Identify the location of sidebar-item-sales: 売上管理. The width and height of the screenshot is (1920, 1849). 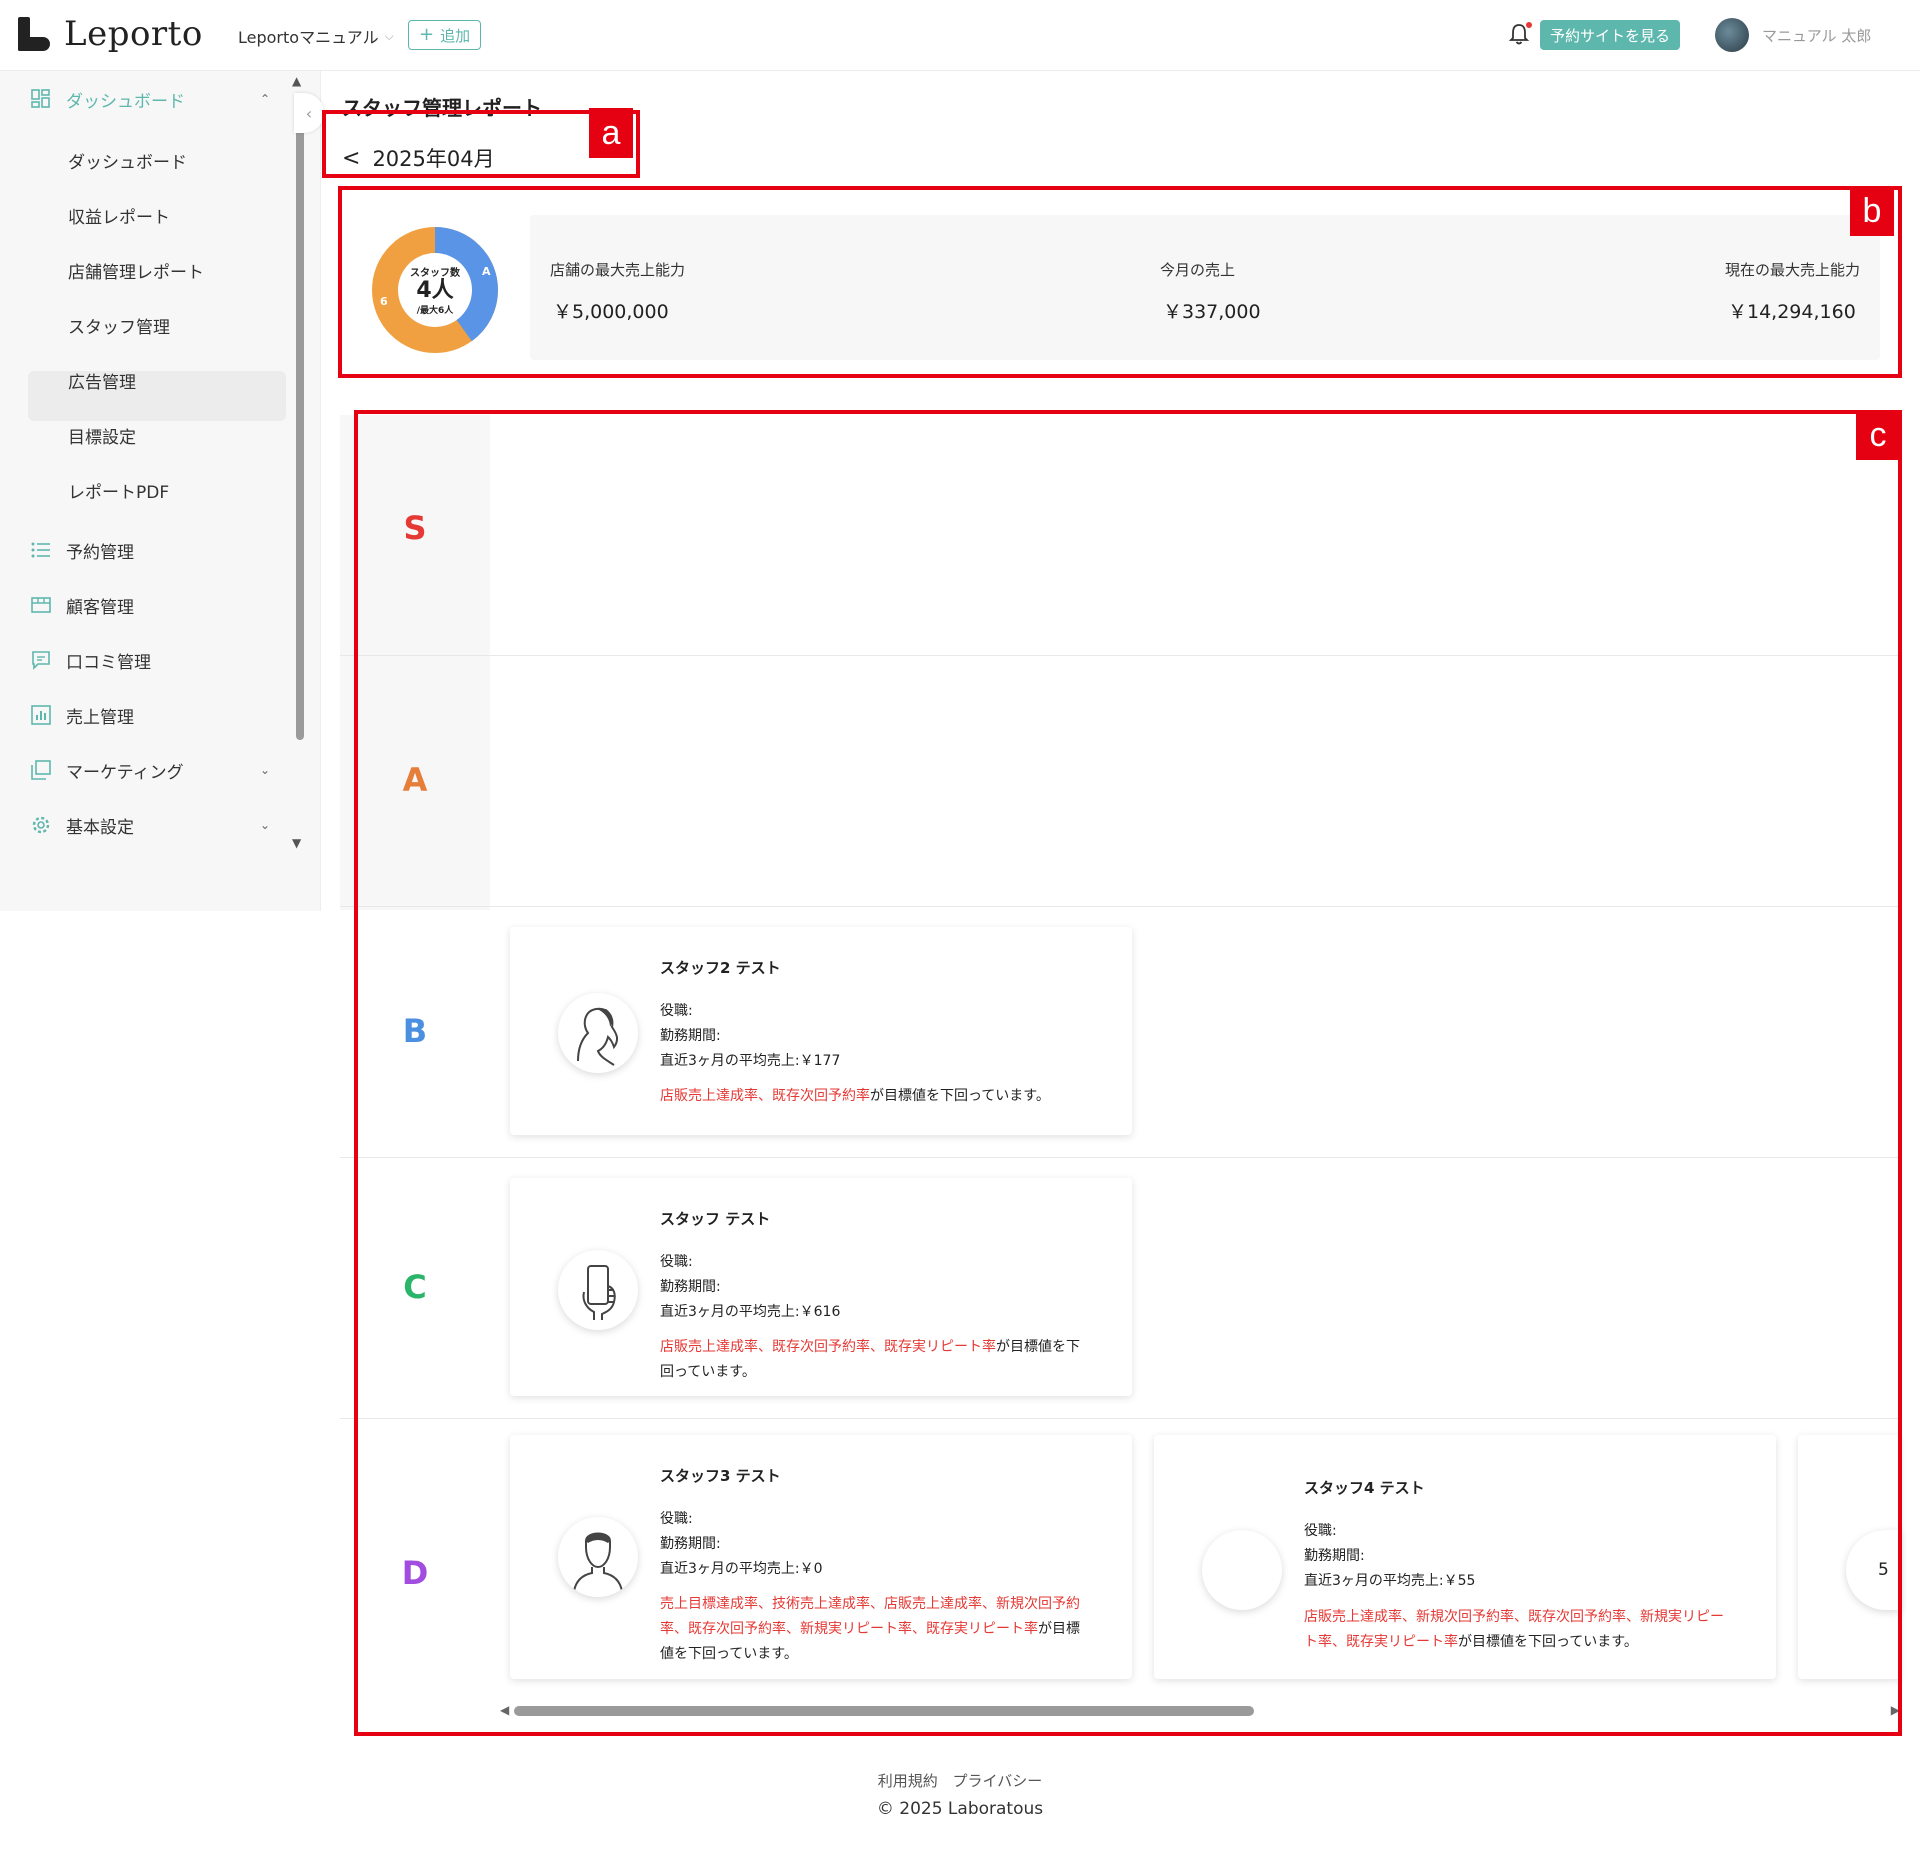
(82, 715).